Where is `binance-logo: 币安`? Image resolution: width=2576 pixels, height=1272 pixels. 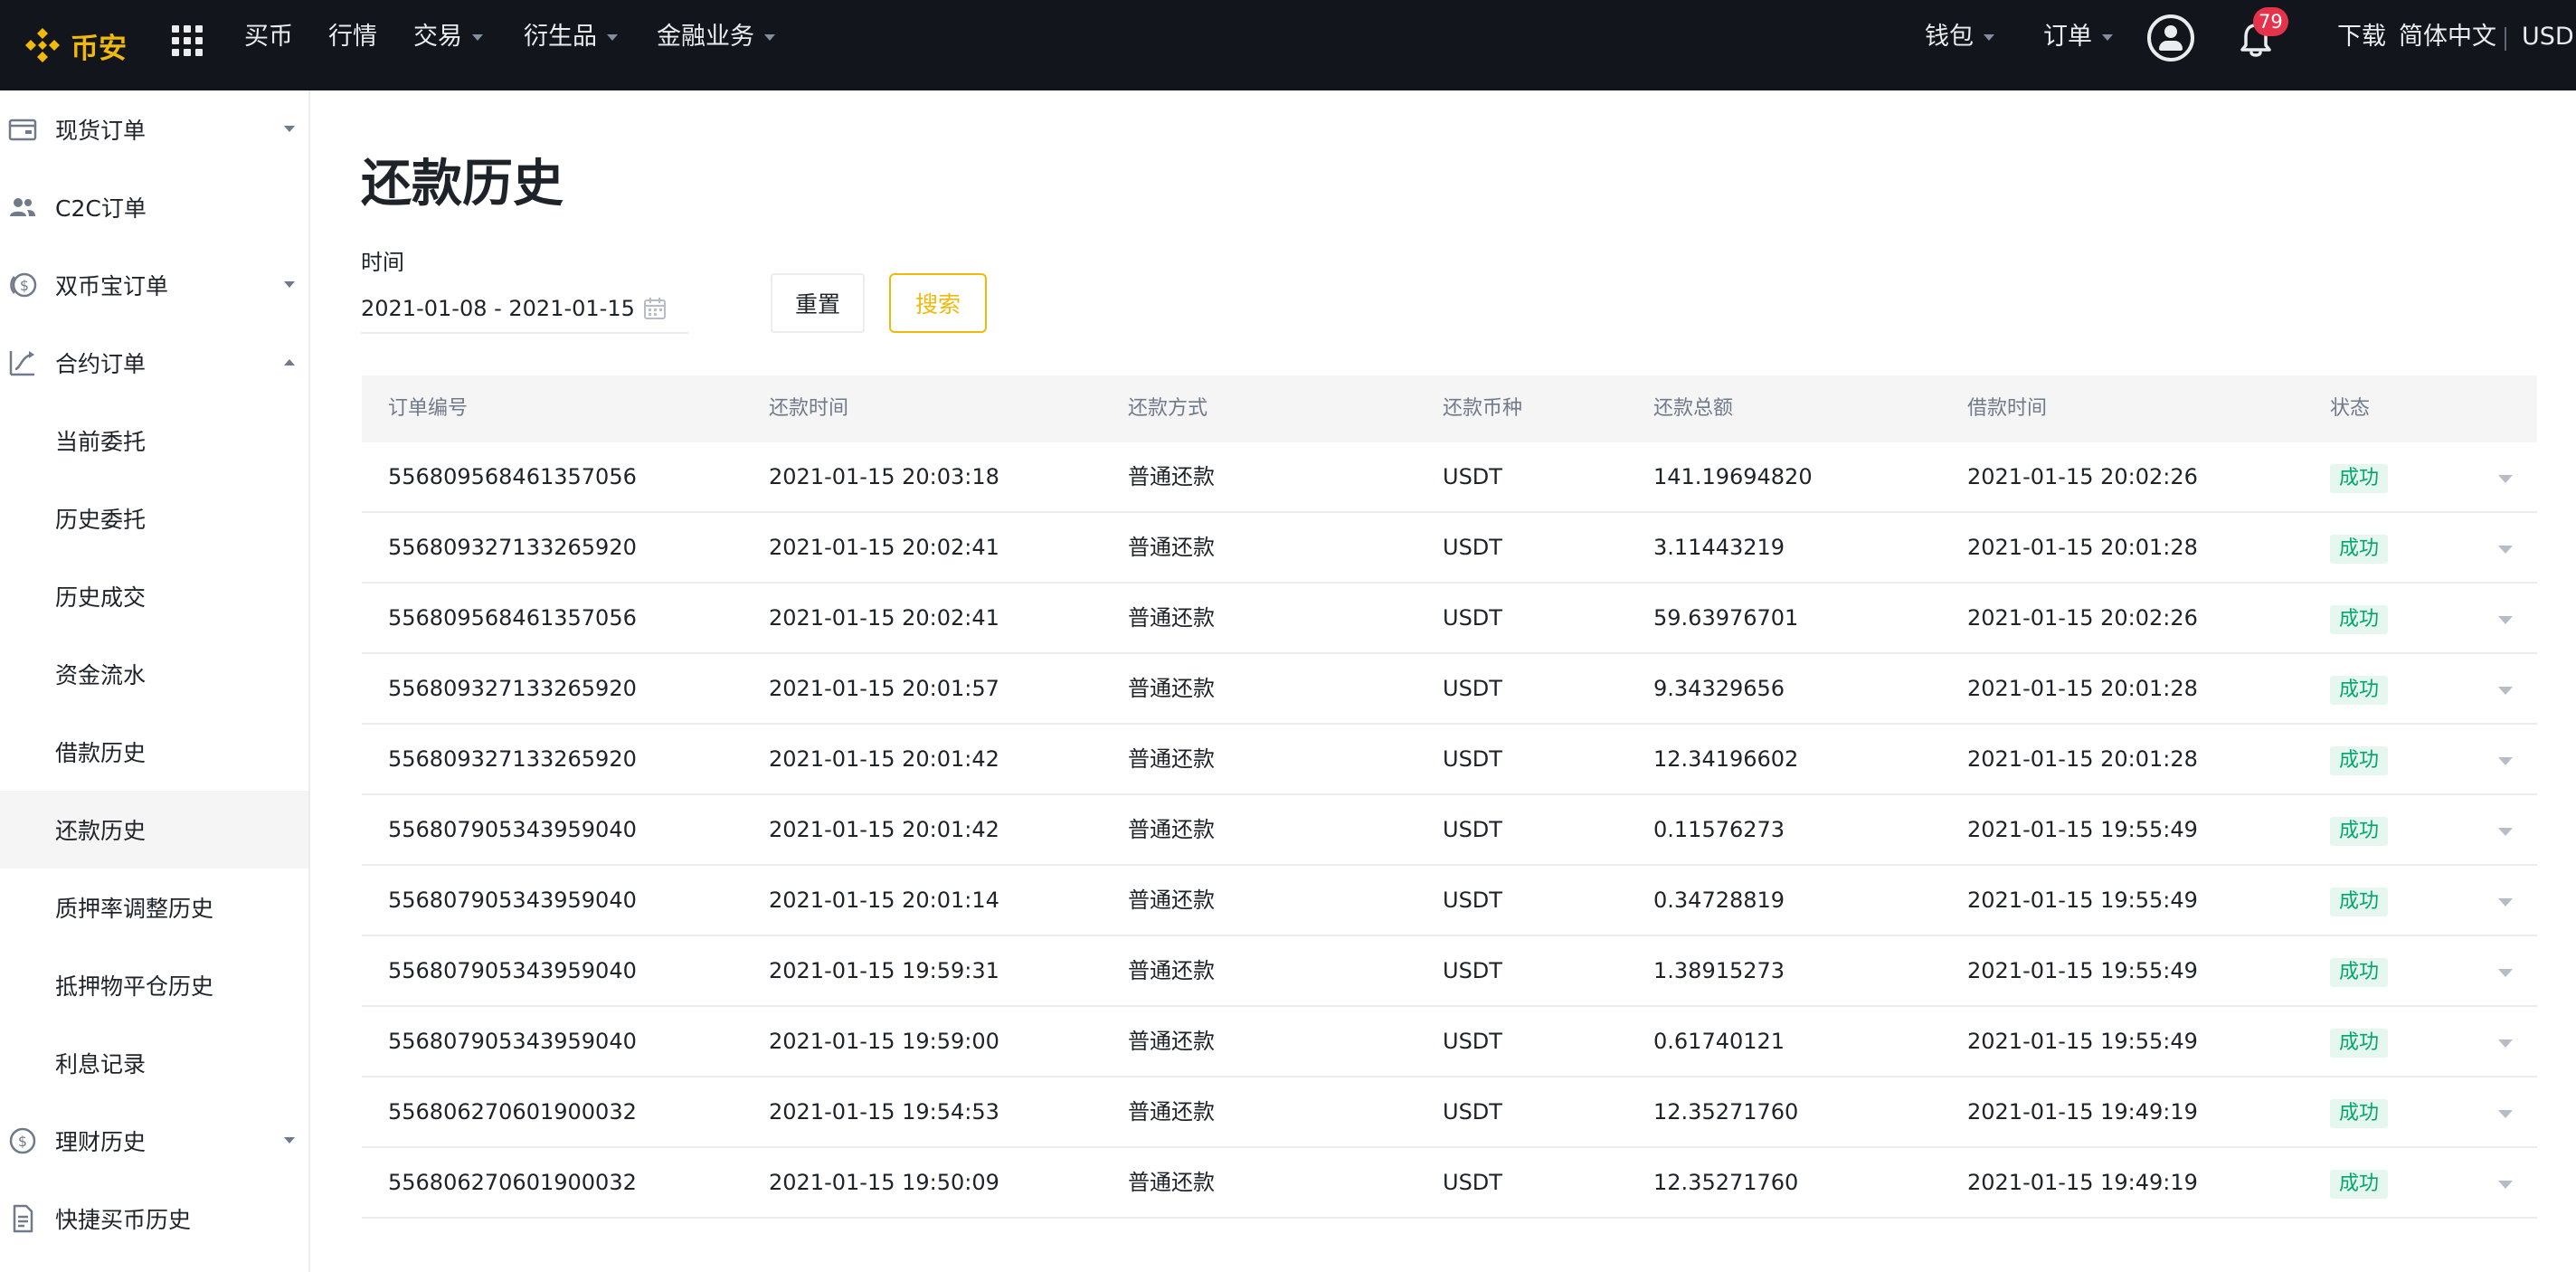 binance-logo: 币安 is located at coordinates (74, 45).